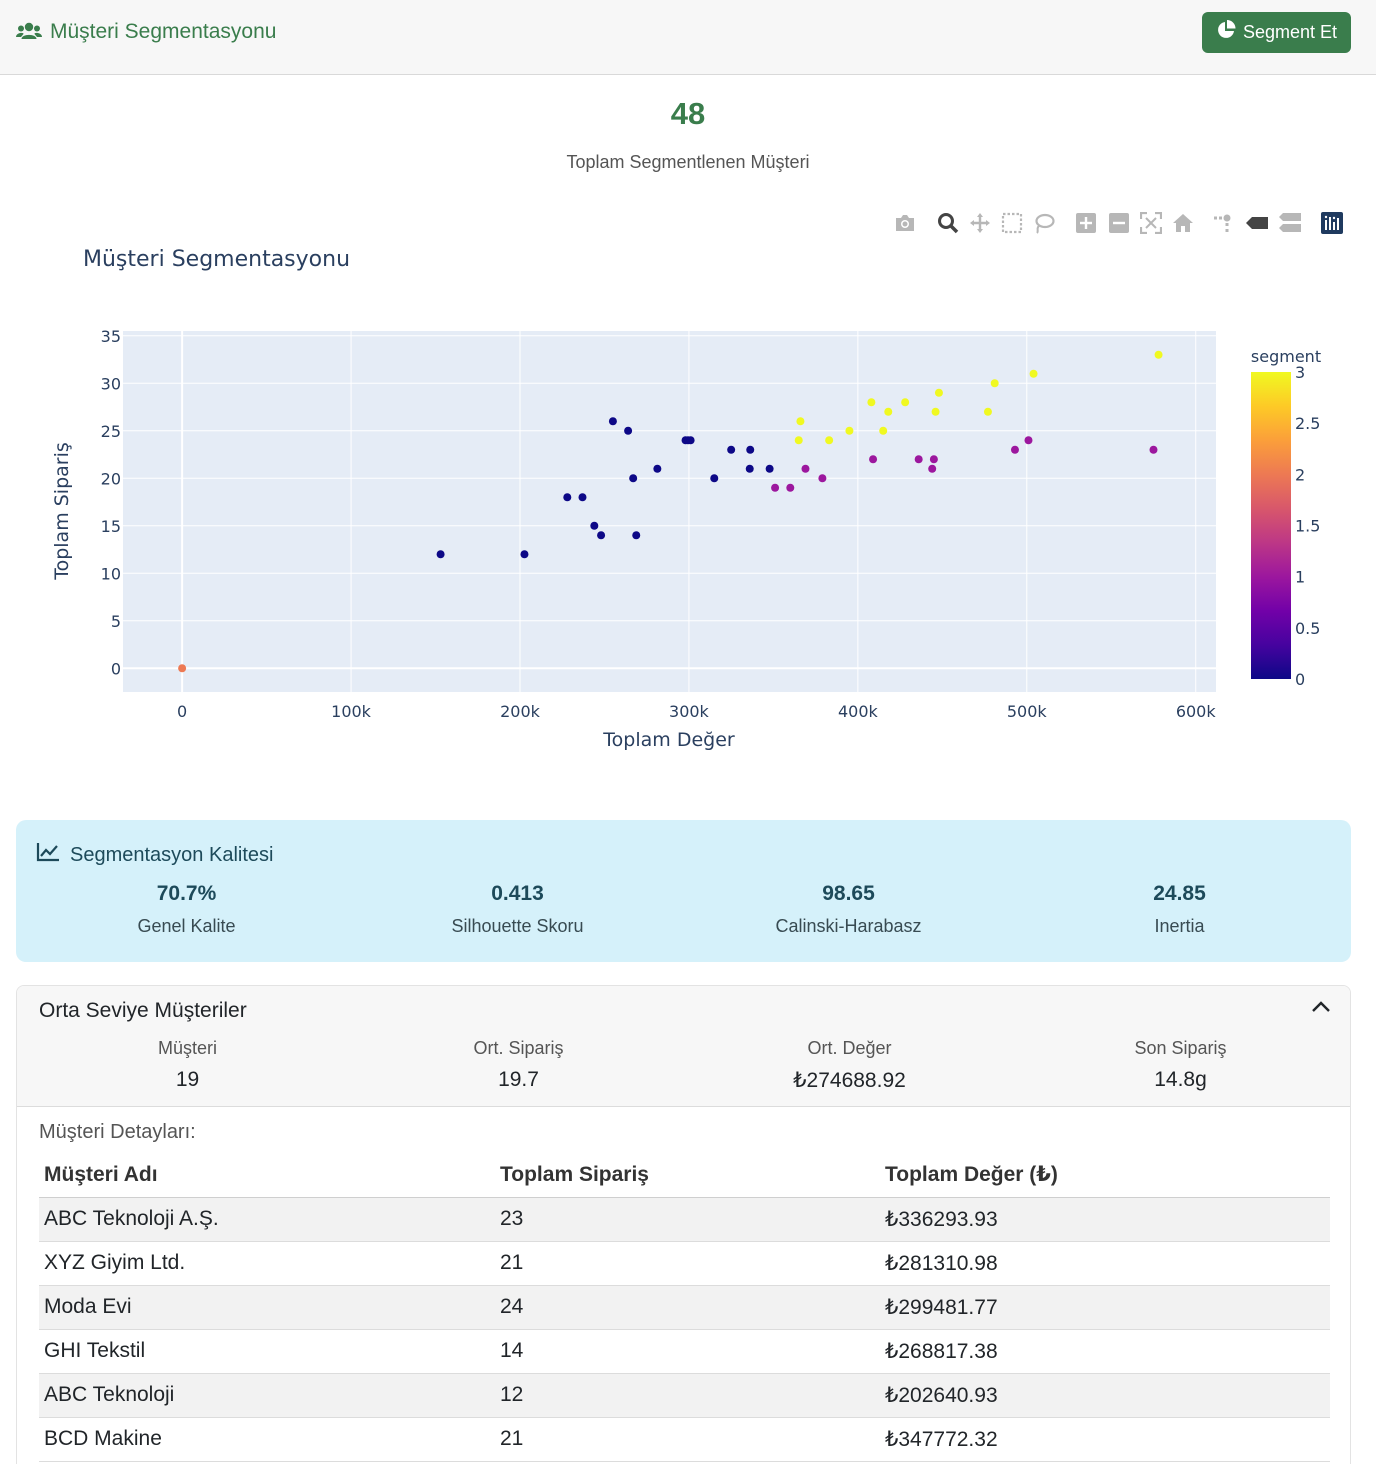  I want to click on metric-value: 70.7%, so click(186, 893).